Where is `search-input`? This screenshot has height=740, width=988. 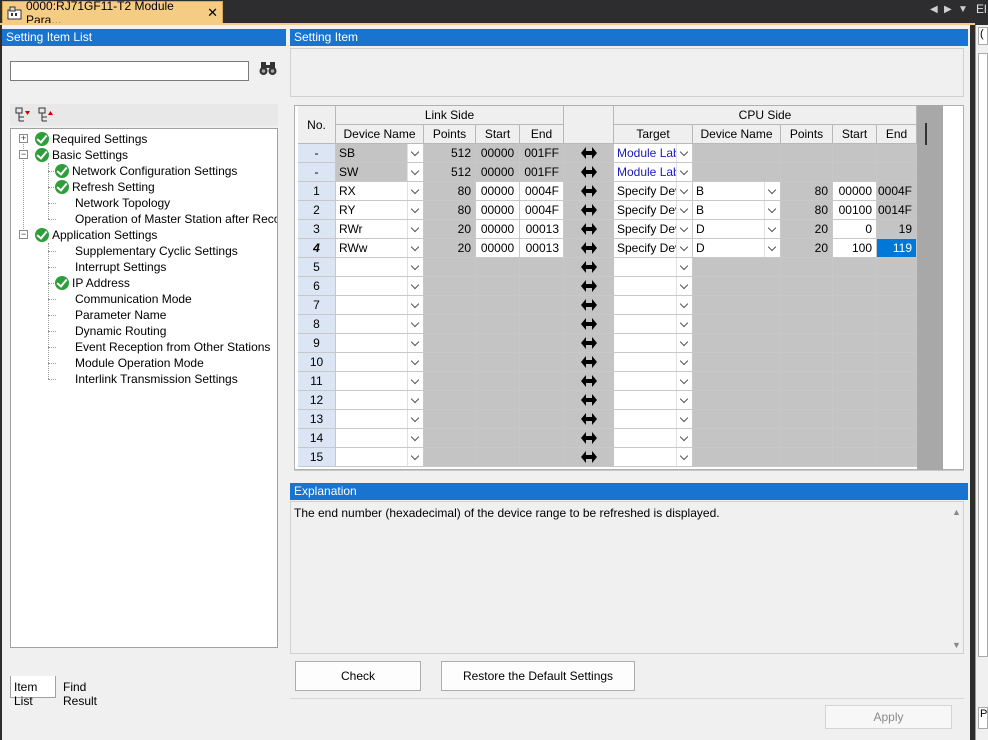
search-input is located at coordinates (129, 71).